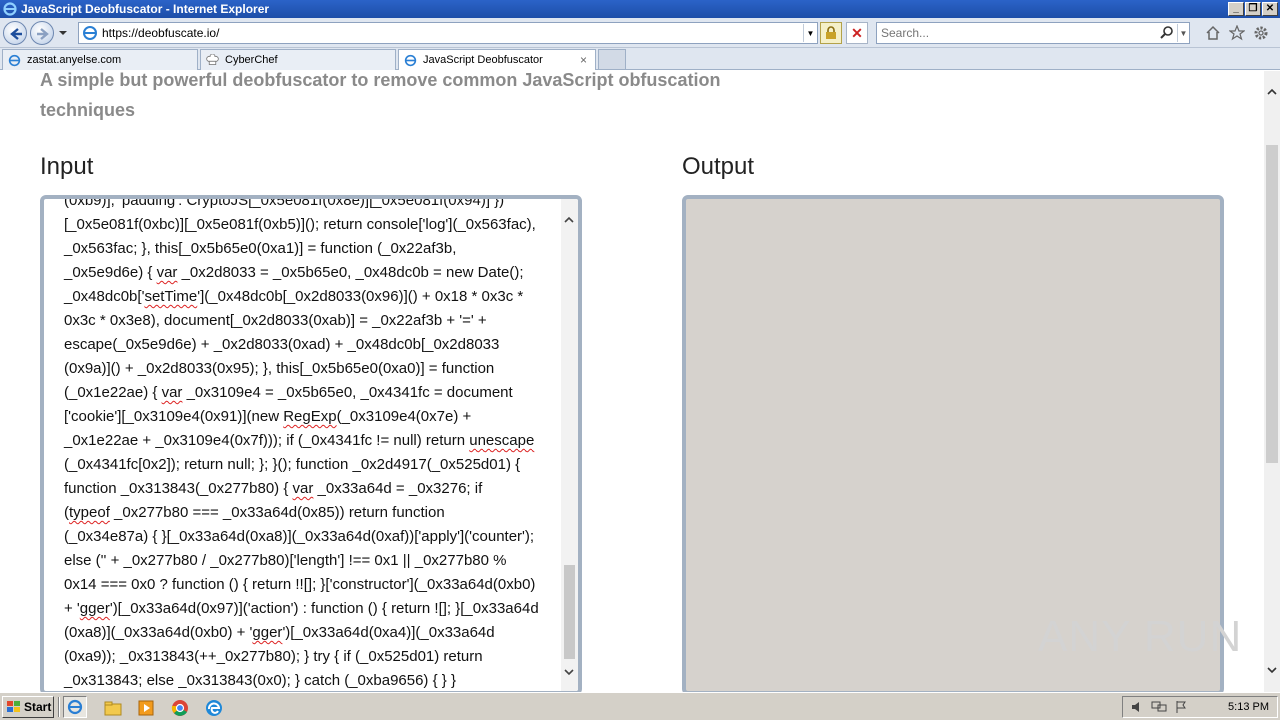 This screenshot has width=1280, height=720. I want to click on tab-close-icon: ×, so click(583, 60).